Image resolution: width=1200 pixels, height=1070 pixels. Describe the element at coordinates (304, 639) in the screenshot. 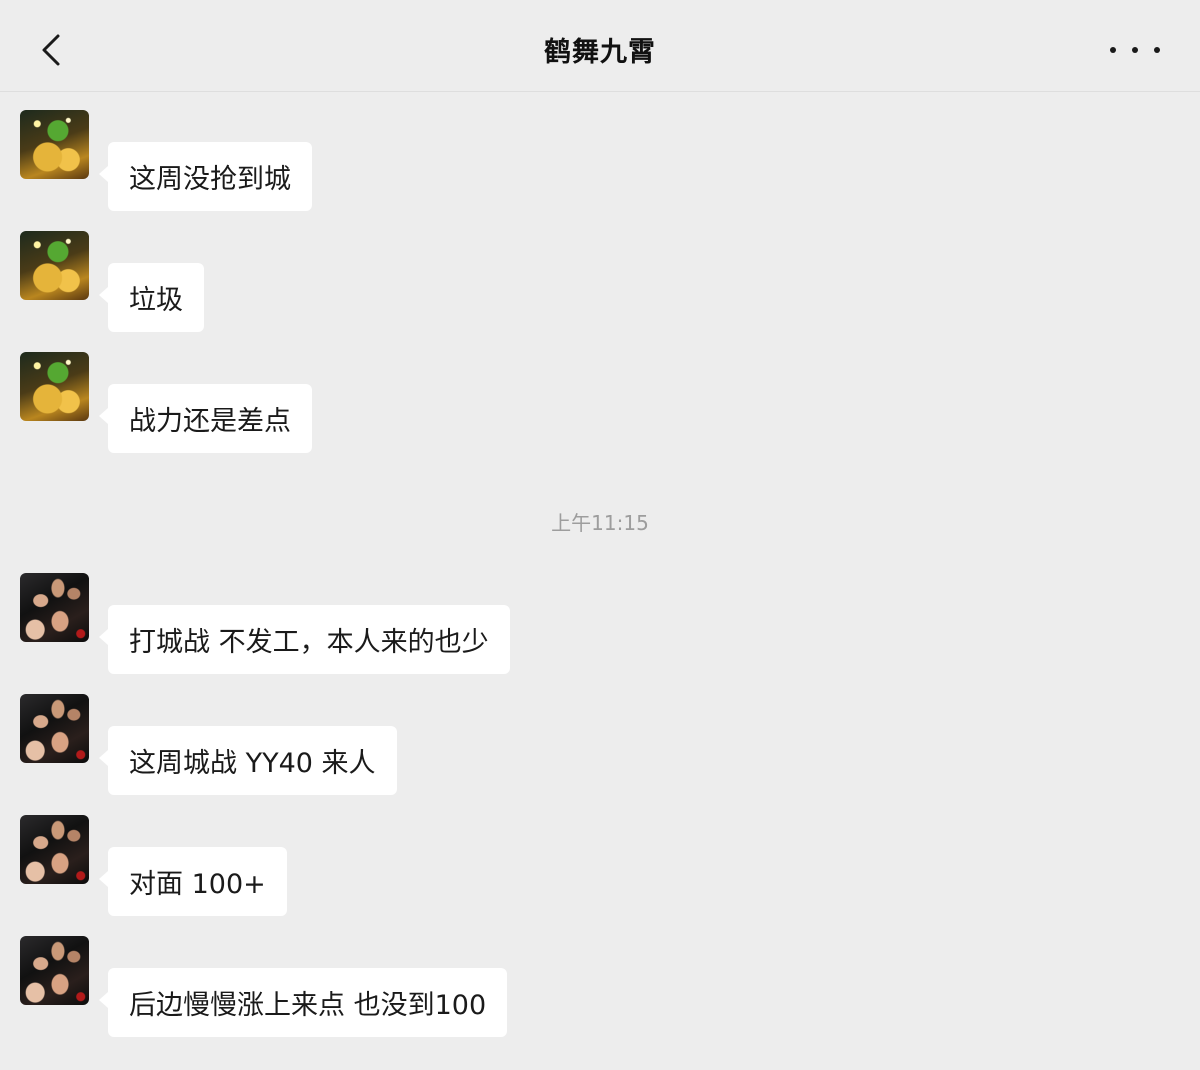

I see `message-bubble: 打城战 不发工，本人来的也少` at that location.